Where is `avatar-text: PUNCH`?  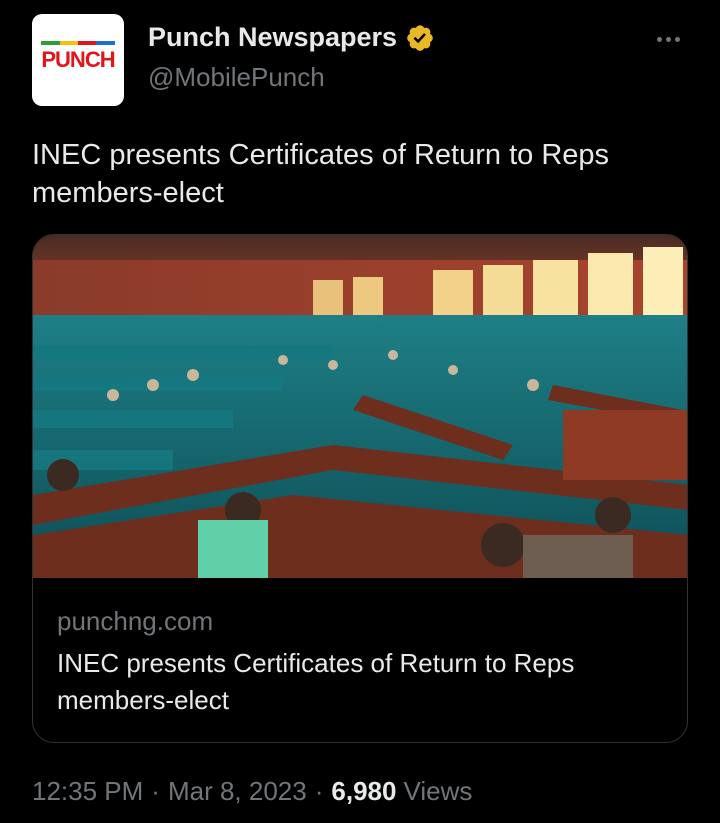 avatar-text: PUNCH is located at coordinates (78, 59).